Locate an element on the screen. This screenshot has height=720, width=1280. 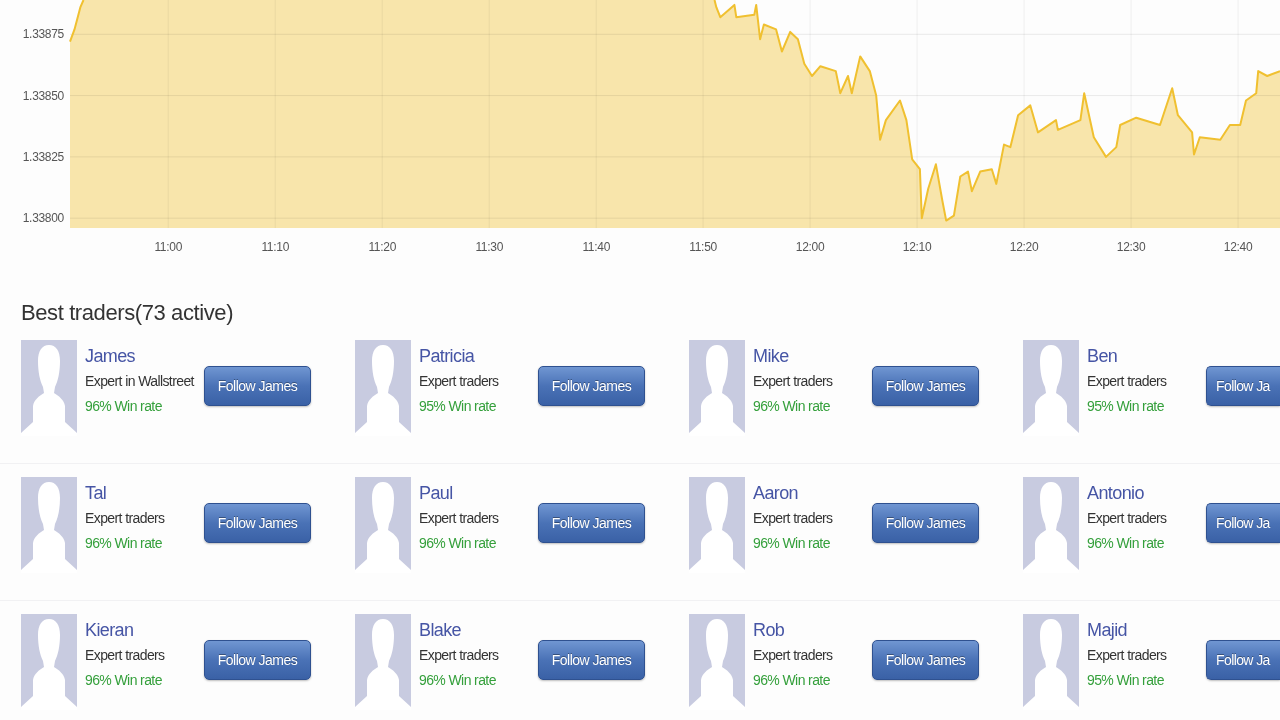
trader-name-link: Tal is located at coordinates (96, 493).